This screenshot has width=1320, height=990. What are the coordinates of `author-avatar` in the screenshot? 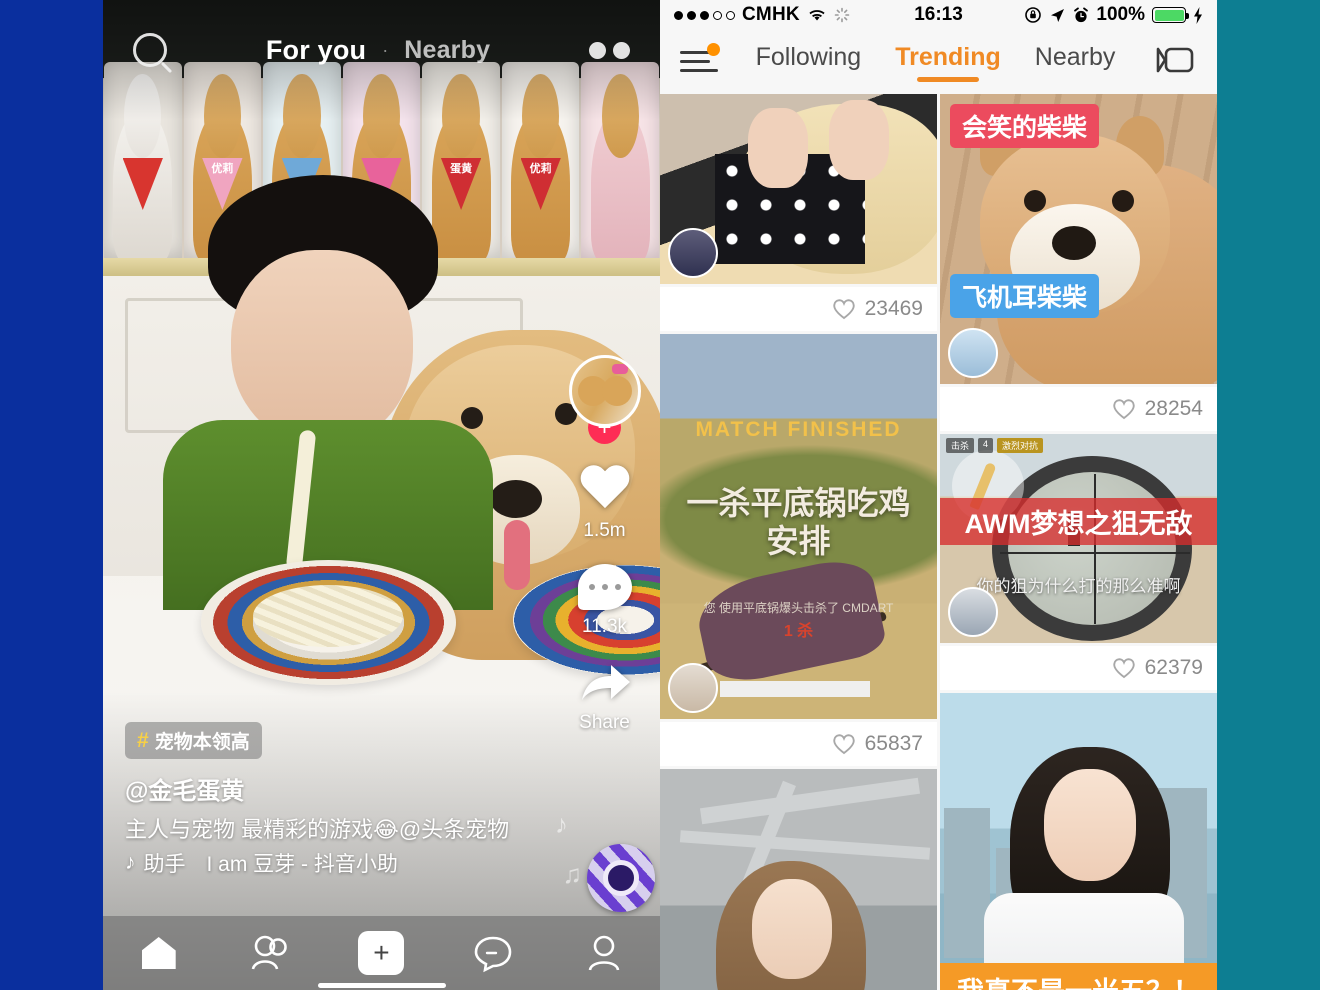 It's located at (604, 391).